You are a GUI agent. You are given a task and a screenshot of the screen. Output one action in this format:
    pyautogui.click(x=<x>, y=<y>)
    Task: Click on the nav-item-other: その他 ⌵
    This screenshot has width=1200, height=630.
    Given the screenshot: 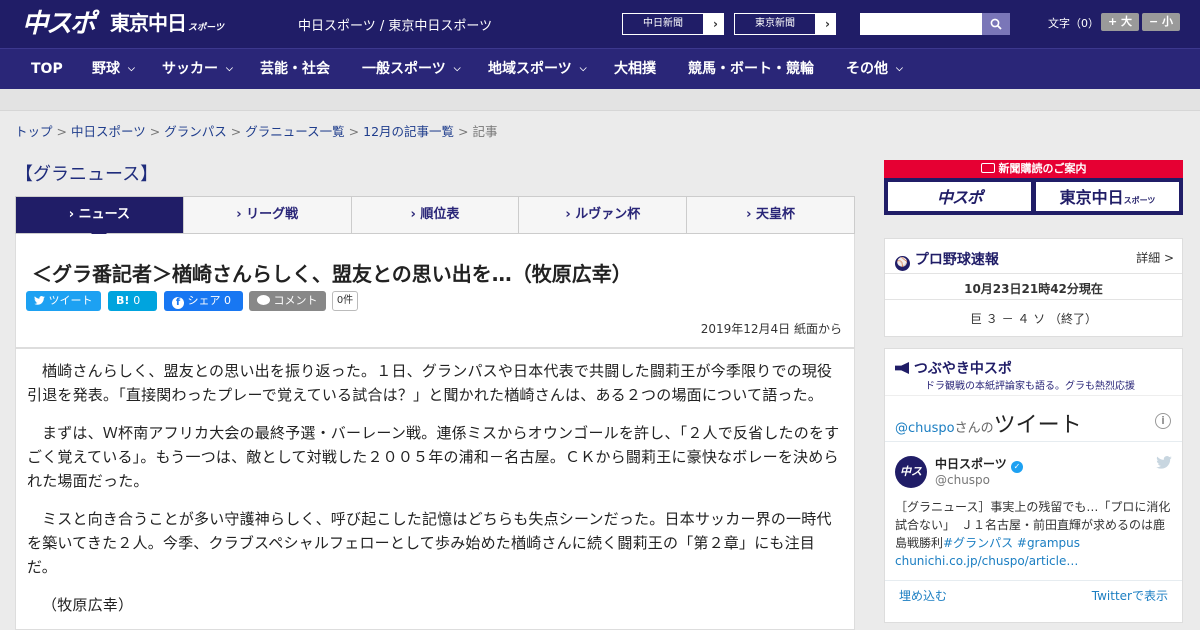 What is the action you would take?
    pyautogui.click(x=874, y=69)
    